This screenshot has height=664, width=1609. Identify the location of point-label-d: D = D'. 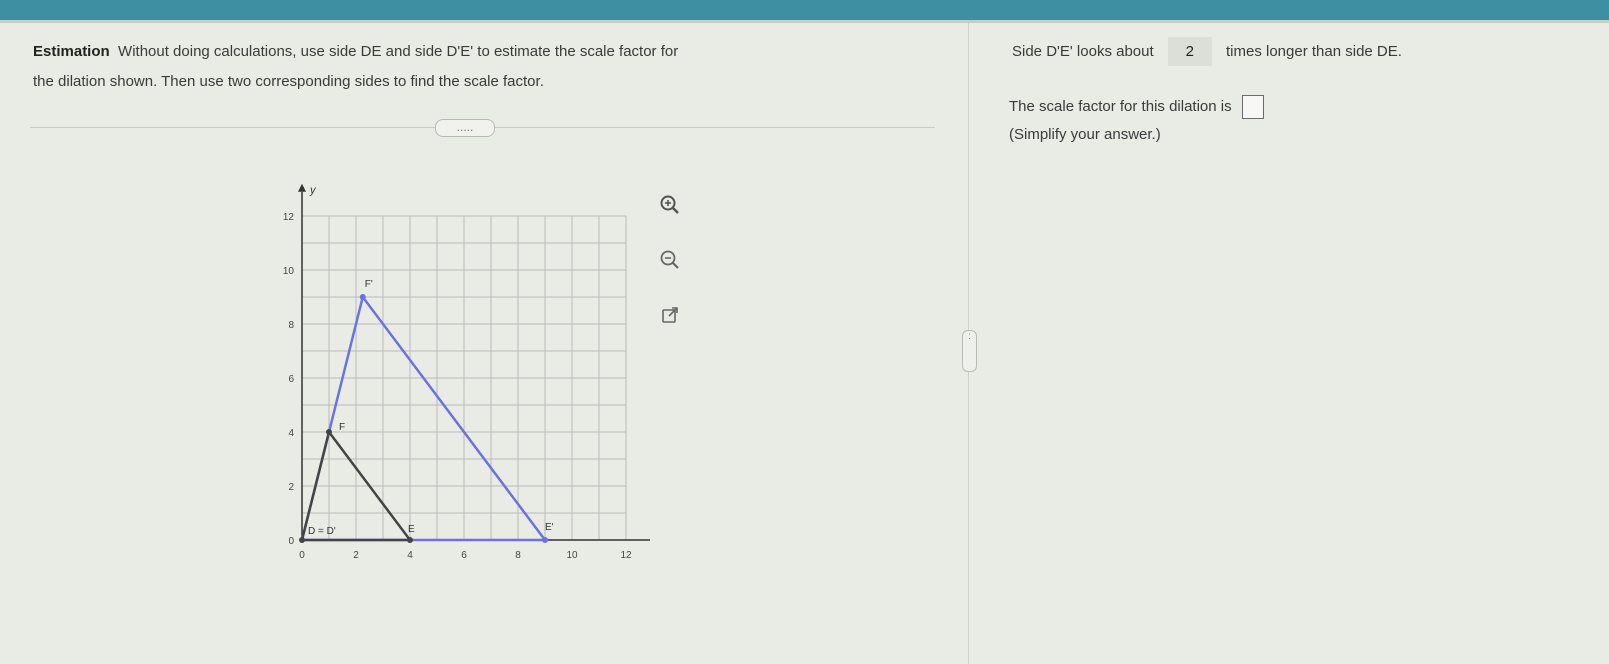
(322, 531).